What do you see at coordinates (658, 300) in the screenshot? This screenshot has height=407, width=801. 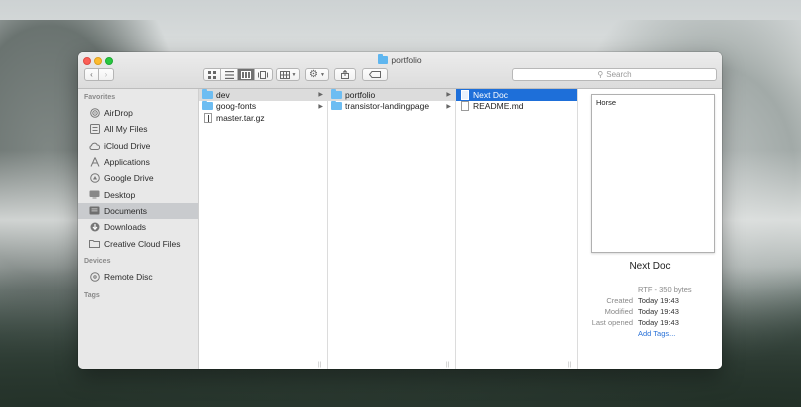 I see `created-value: Today 19:43` at bounding box center [658, 300].